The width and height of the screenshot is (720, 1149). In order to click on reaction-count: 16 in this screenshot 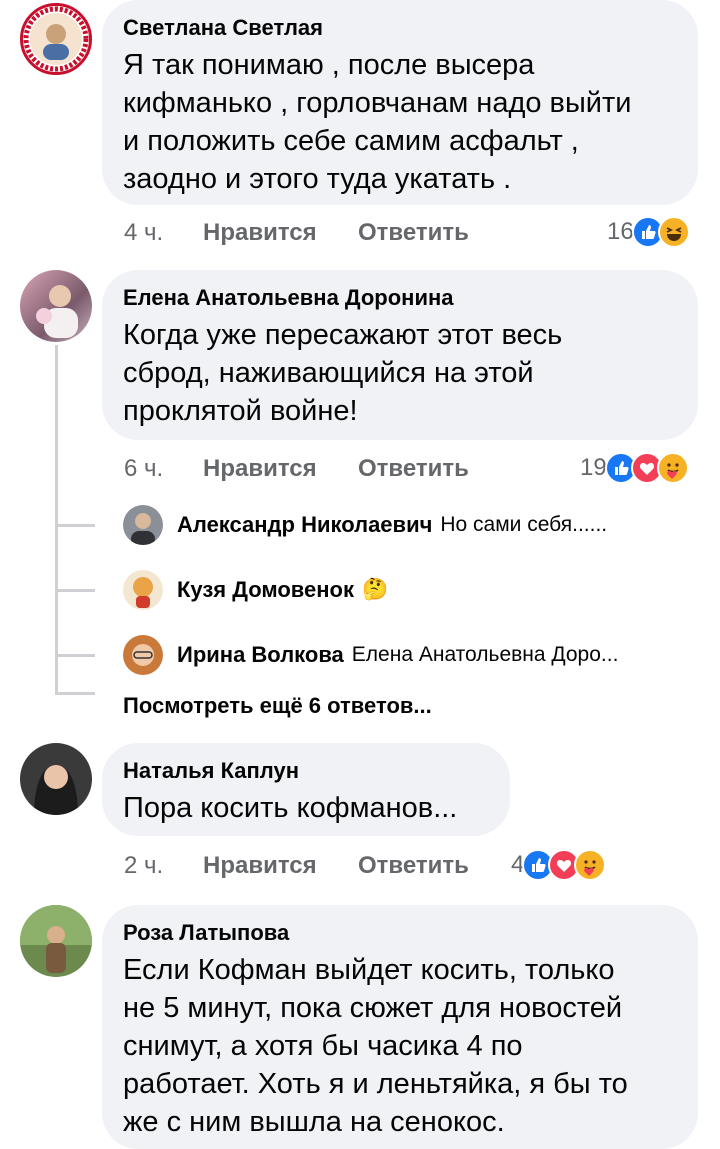, I will do `click(620, 231)`.